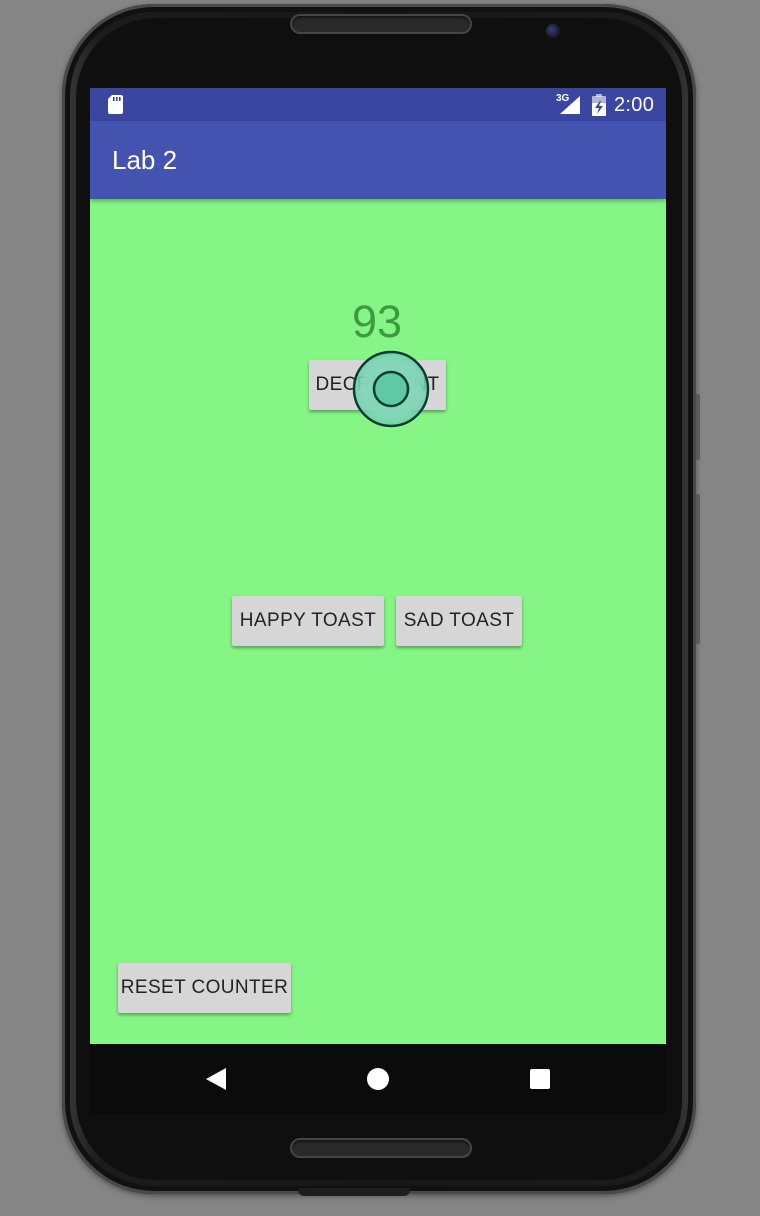  Describe the element at coordinates (377, 321) in the screenshot. I see `counter-value: 93` at that location.